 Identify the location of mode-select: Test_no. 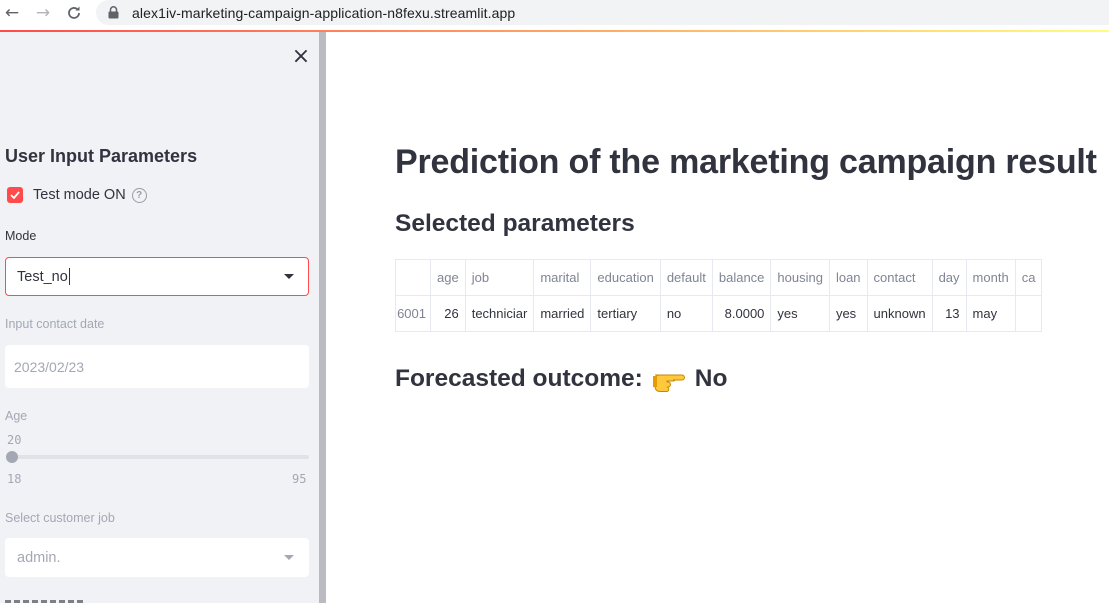
(157, 276).